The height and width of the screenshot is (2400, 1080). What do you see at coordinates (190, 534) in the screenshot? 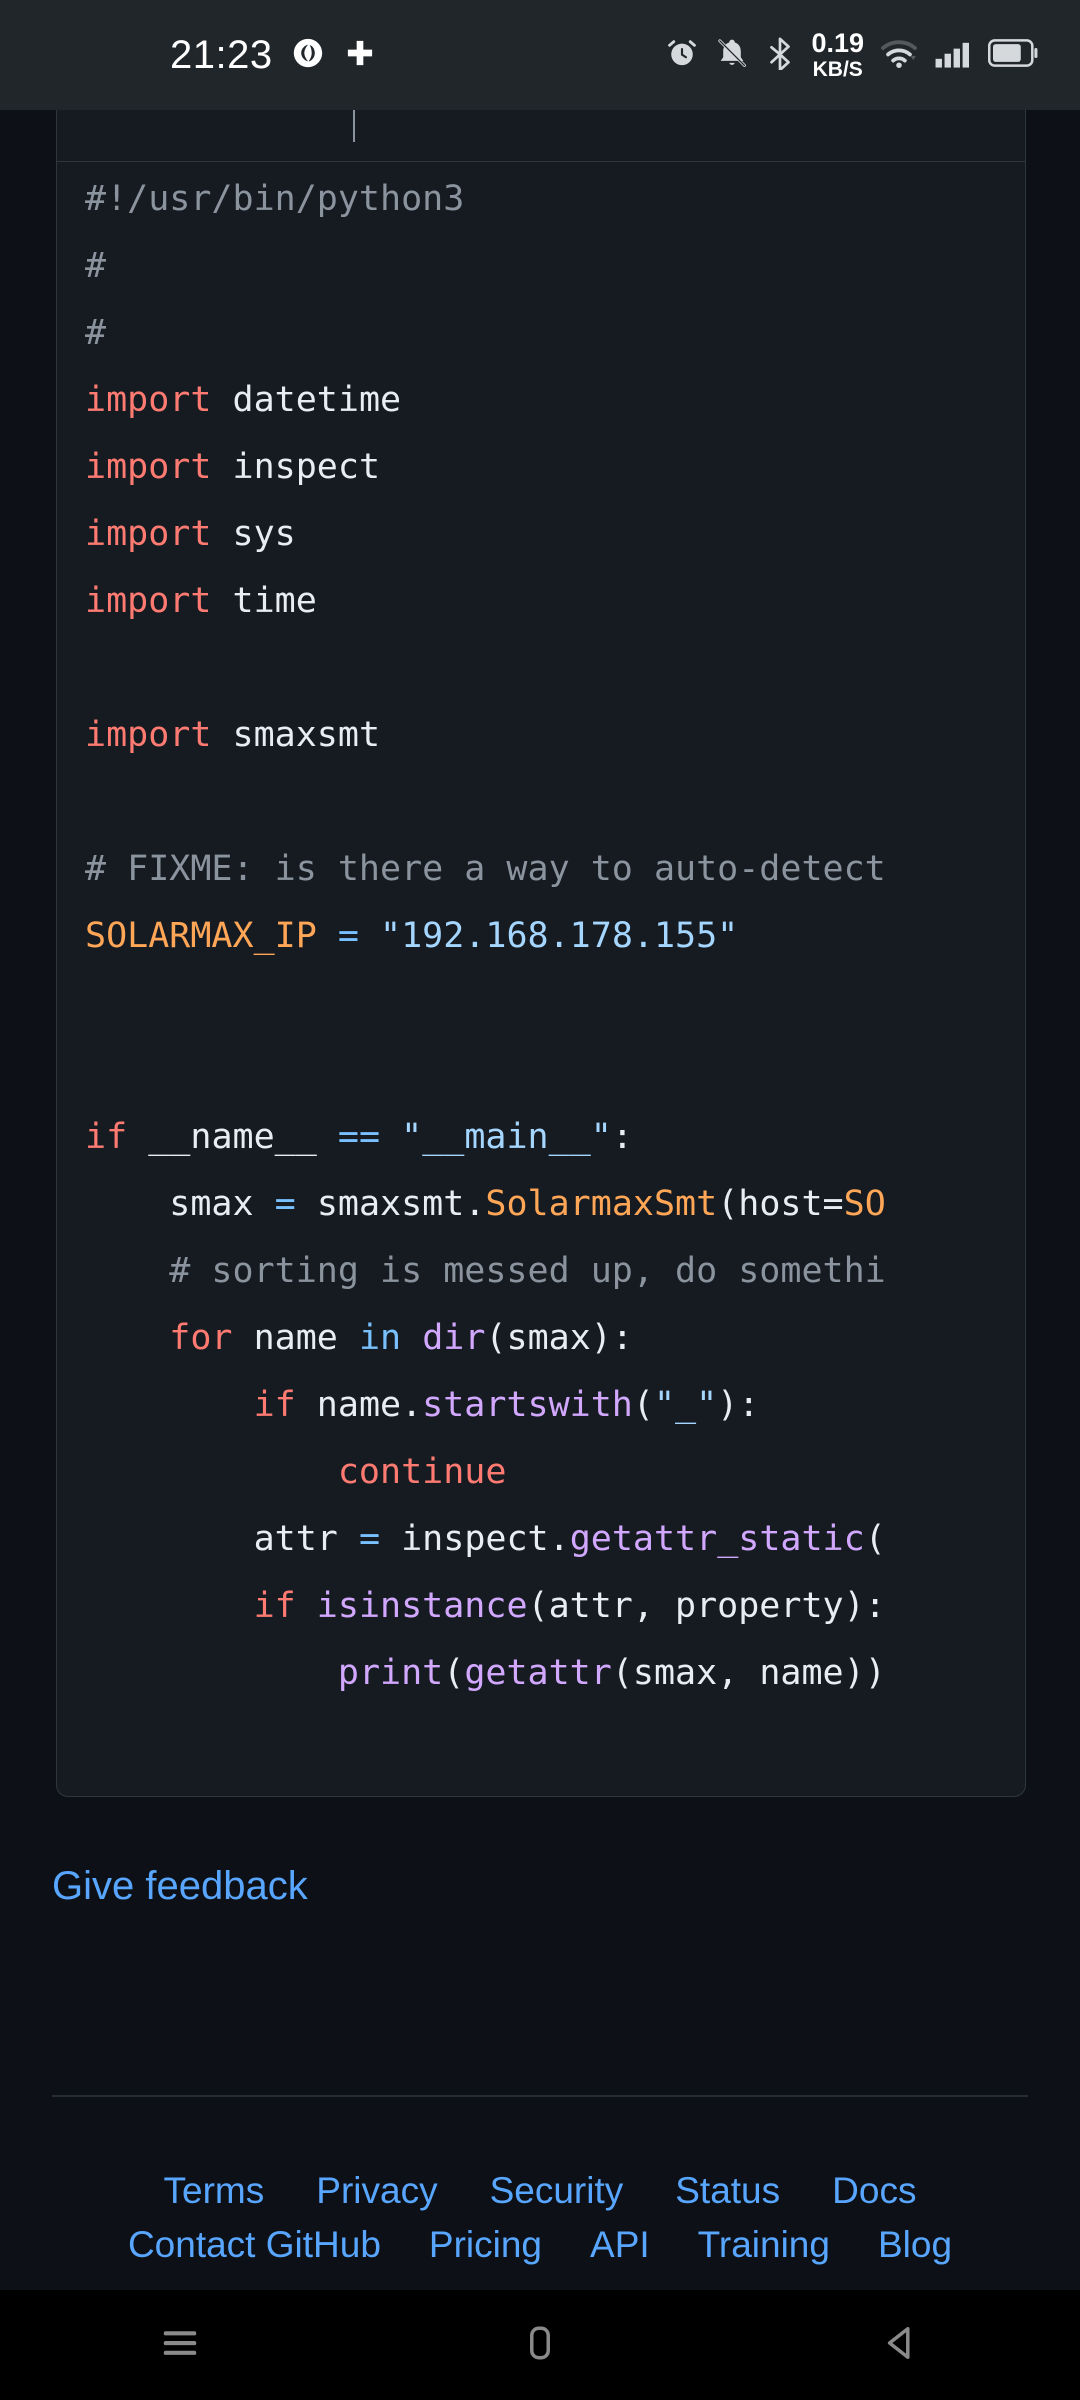
I see `code-line: import sys` at bounding box center [190, 534].